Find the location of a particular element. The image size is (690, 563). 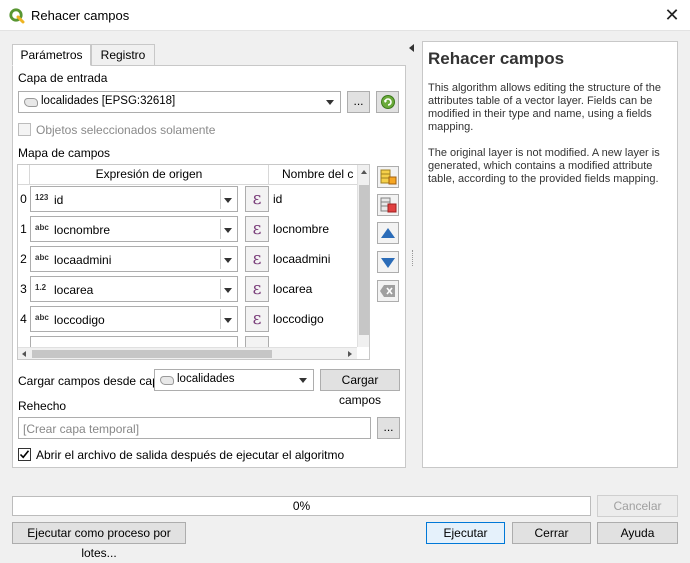

output-field-name: locarea is located at coordinates (292, 289).